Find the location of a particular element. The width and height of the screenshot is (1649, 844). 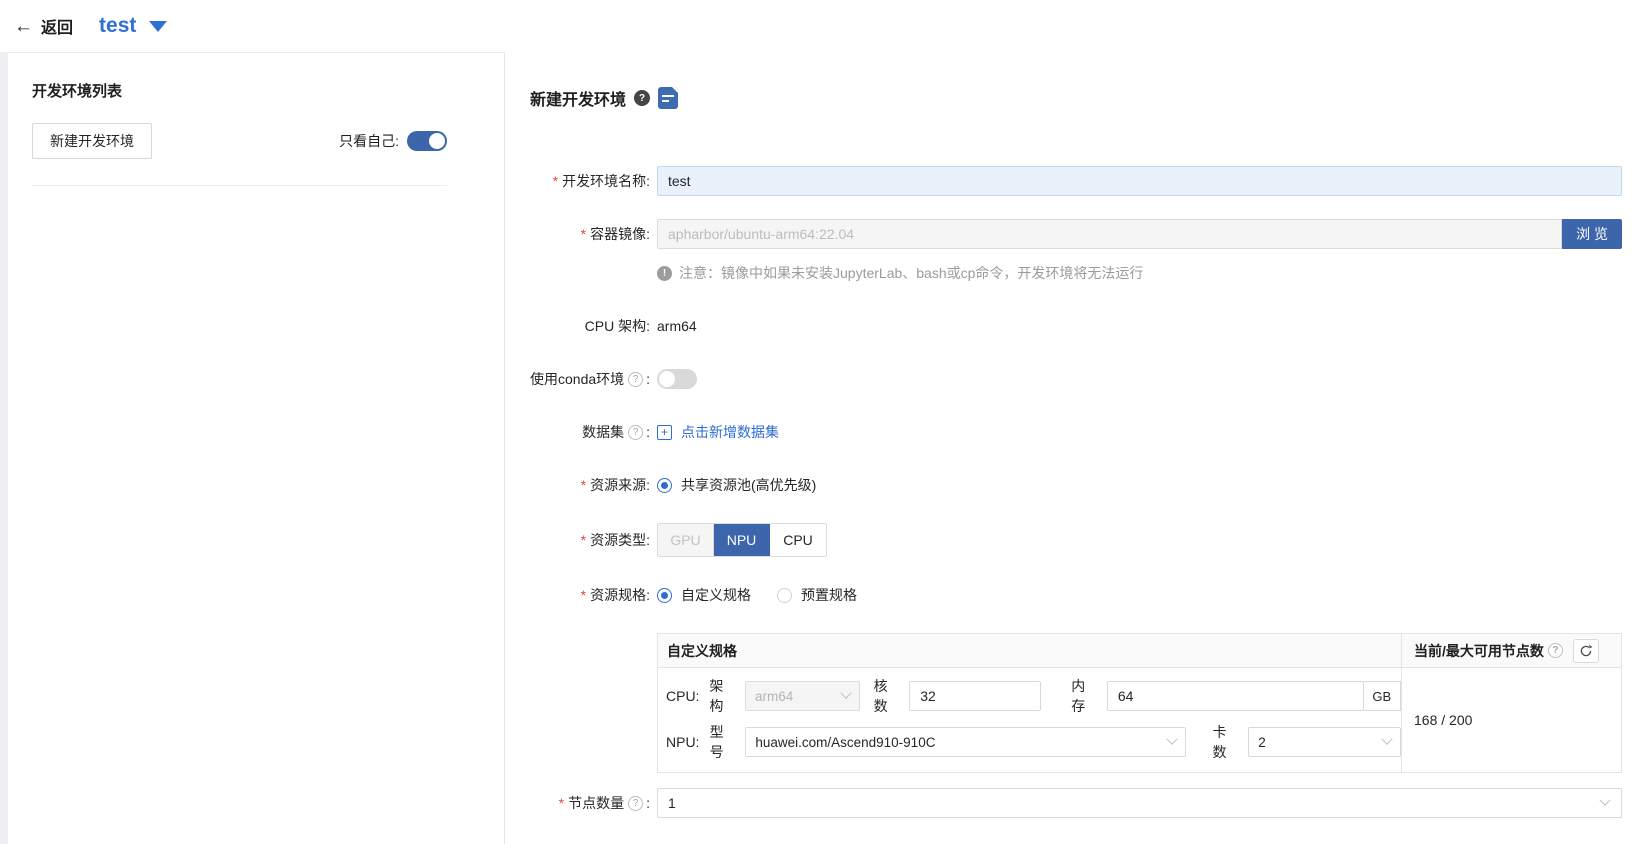

image-input-group: 浏 览 is located at coordinates (1139, 234).